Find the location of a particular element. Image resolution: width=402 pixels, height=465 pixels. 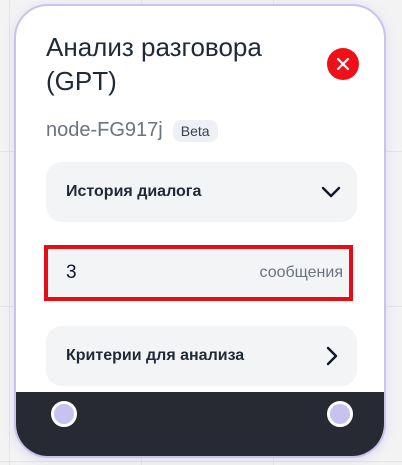

node-title: Анализ разговора (GPT) is located at coordinates (154, 64).